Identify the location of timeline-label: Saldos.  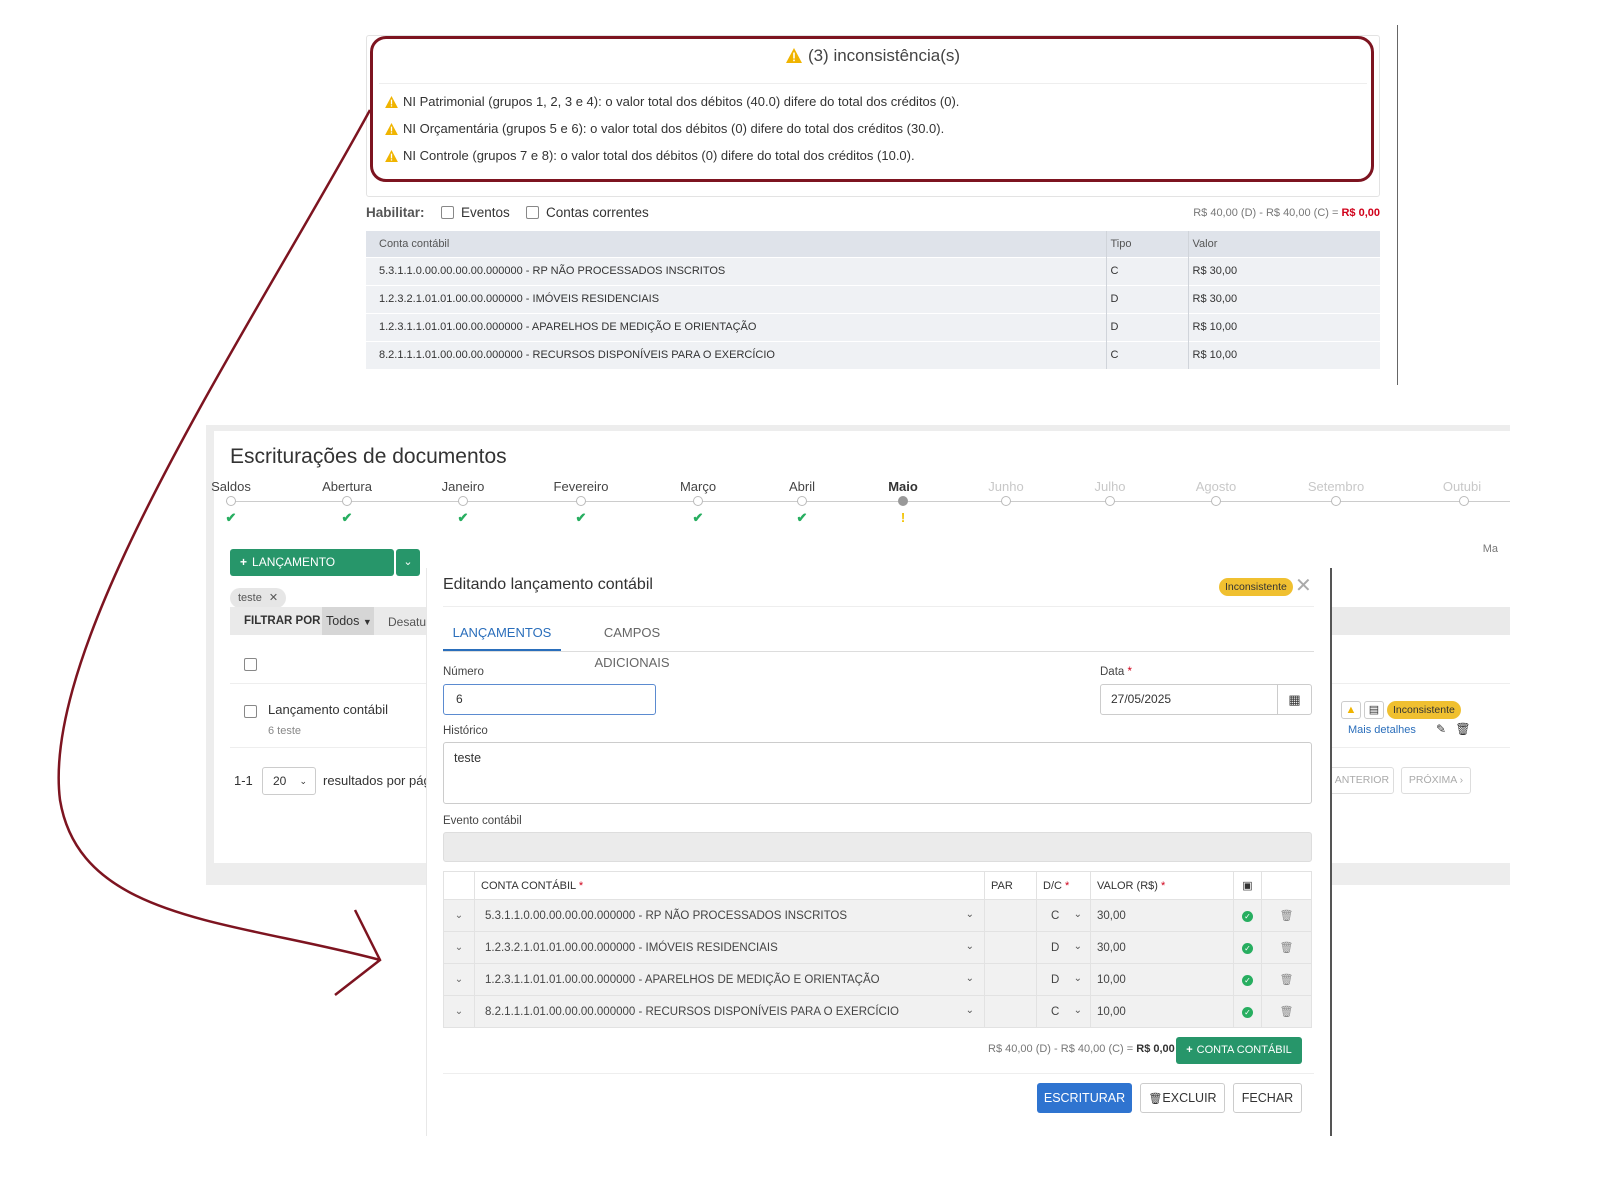
(231, 486).